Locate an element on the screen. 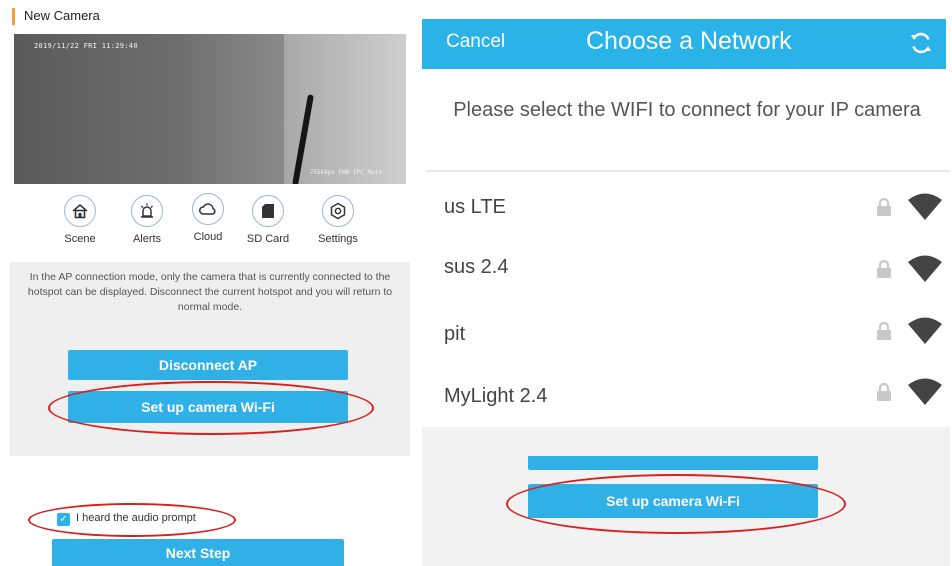 This screenshot has width=952, height=566. gear-icon is located at coordinates (338, 211).